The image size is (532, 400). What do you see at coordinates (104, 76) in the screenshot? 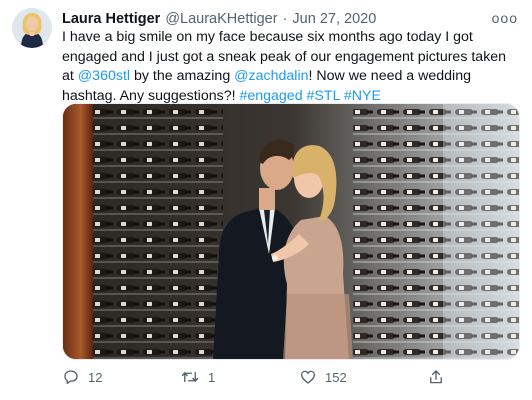
I see `mention-link: @360stl` at bounding box center [104, 76].